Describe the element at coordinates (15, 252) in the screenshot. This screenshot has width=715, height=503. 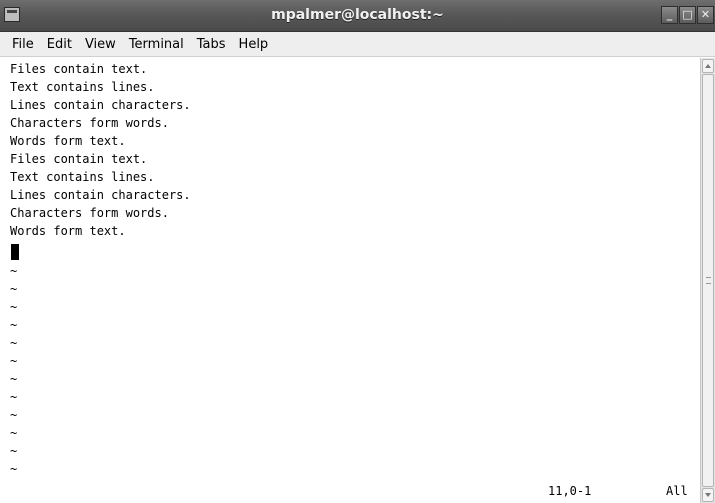
I see `text-cursor` at that location.